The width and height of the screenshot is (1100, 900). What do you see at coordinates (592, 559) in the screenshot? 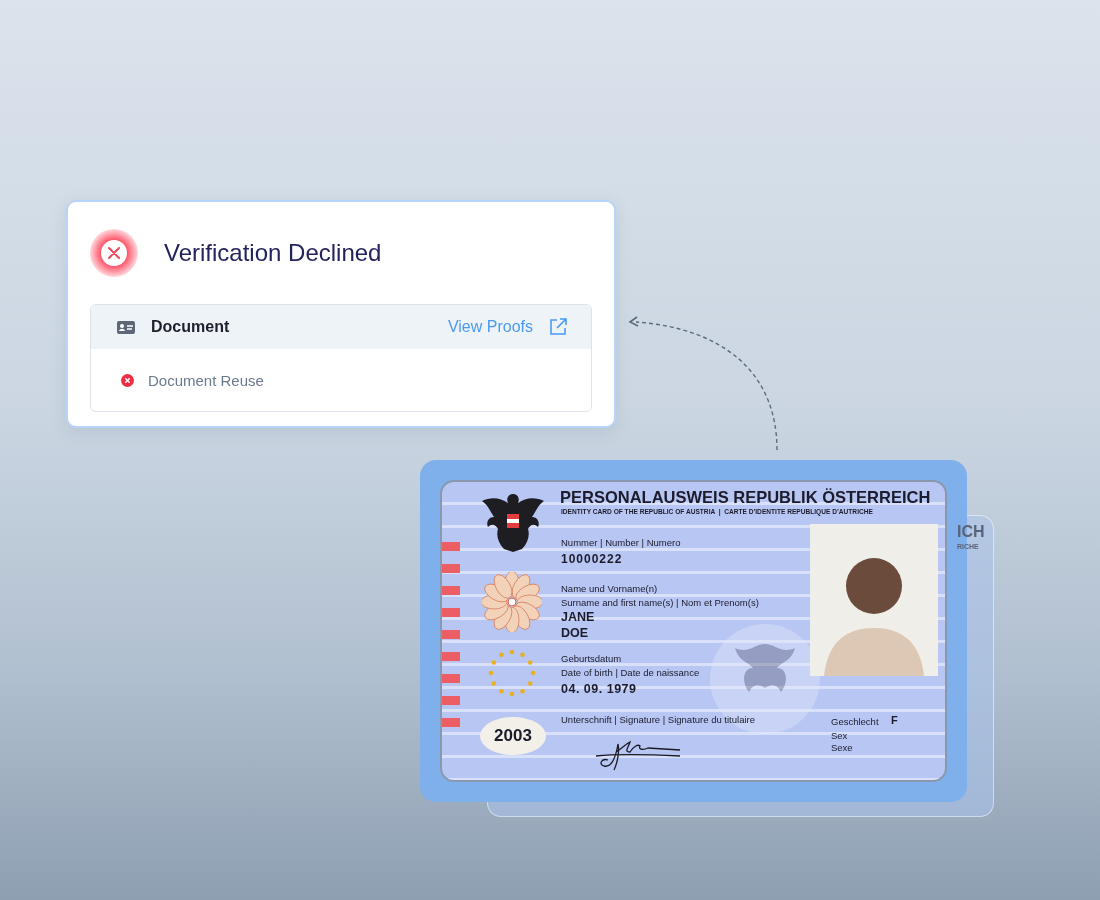
I see `document-number: 10000222` at bounding box center [592, 559].